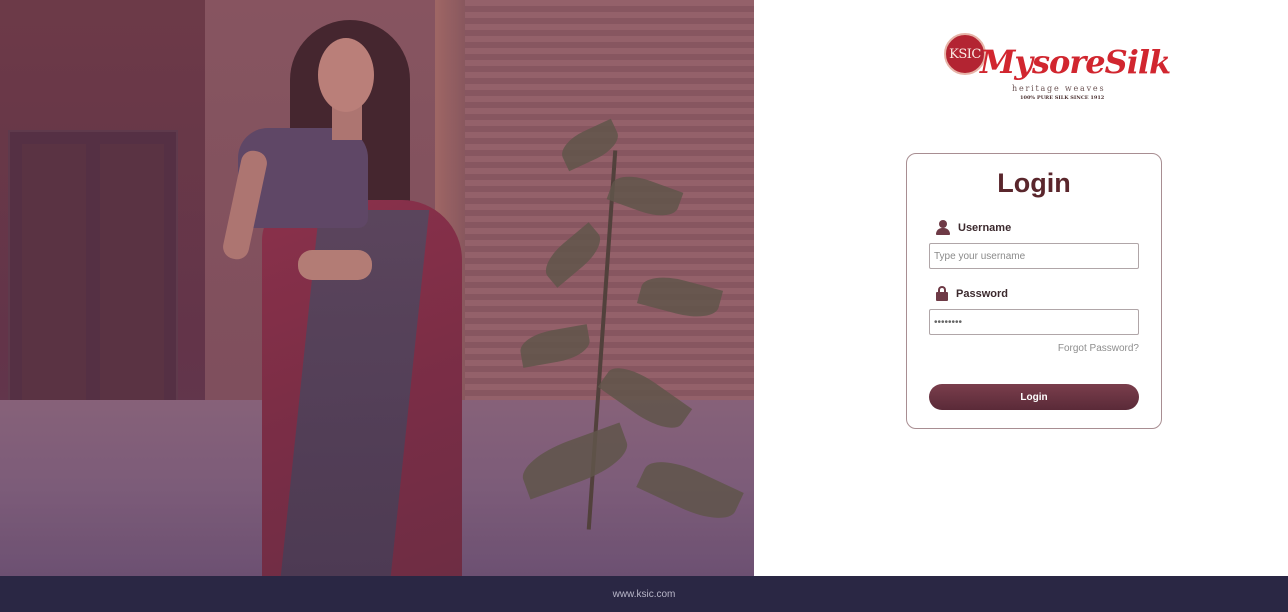 This screenshot has height=612, width=1288. I want to click on user-icon, so click(943, 227).